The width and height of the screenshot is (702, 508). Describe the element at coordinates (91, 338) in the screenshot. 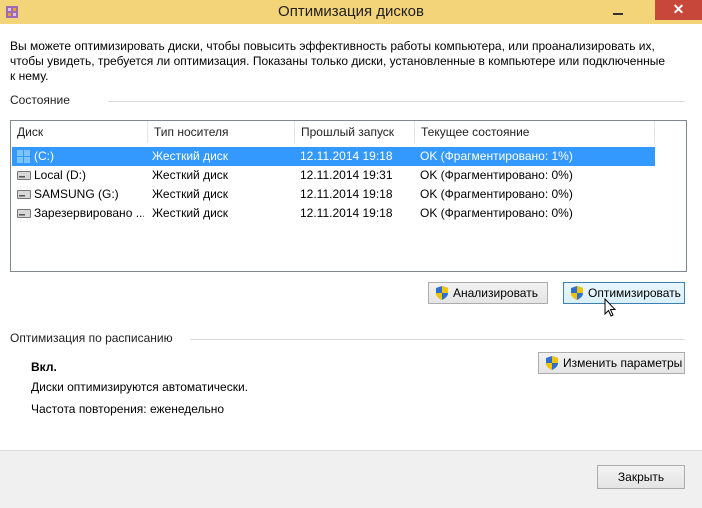

I see `schedule-section-title: Оптимизация по расписанию` at that location.